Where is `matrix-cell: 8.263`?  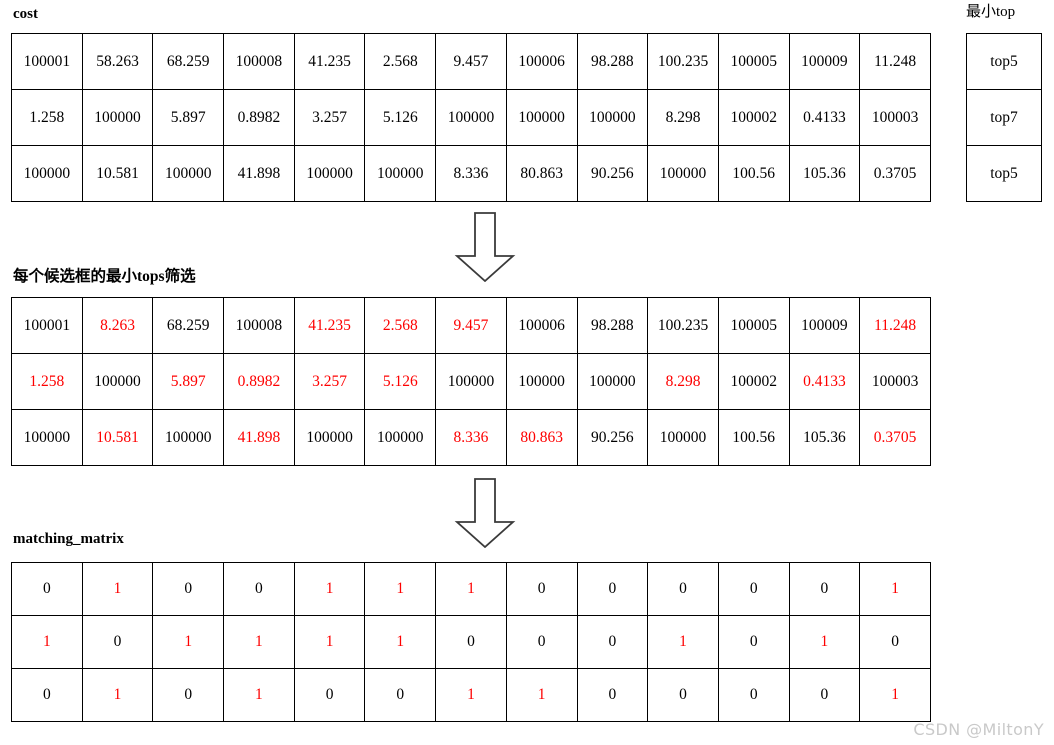 matrix-cell: 8.263 is located at coordinates (117, 325).